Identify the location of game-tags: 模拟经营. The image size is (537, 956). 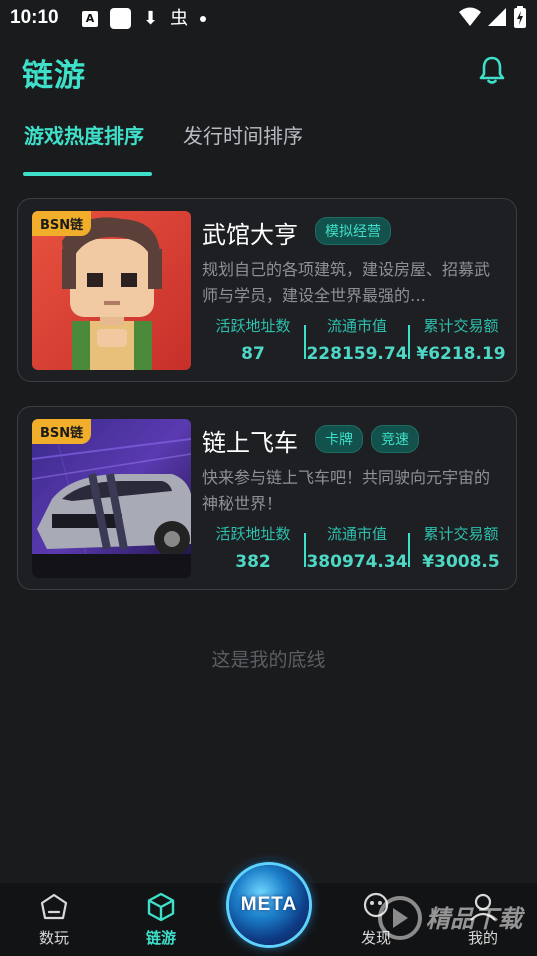
(353, 231).